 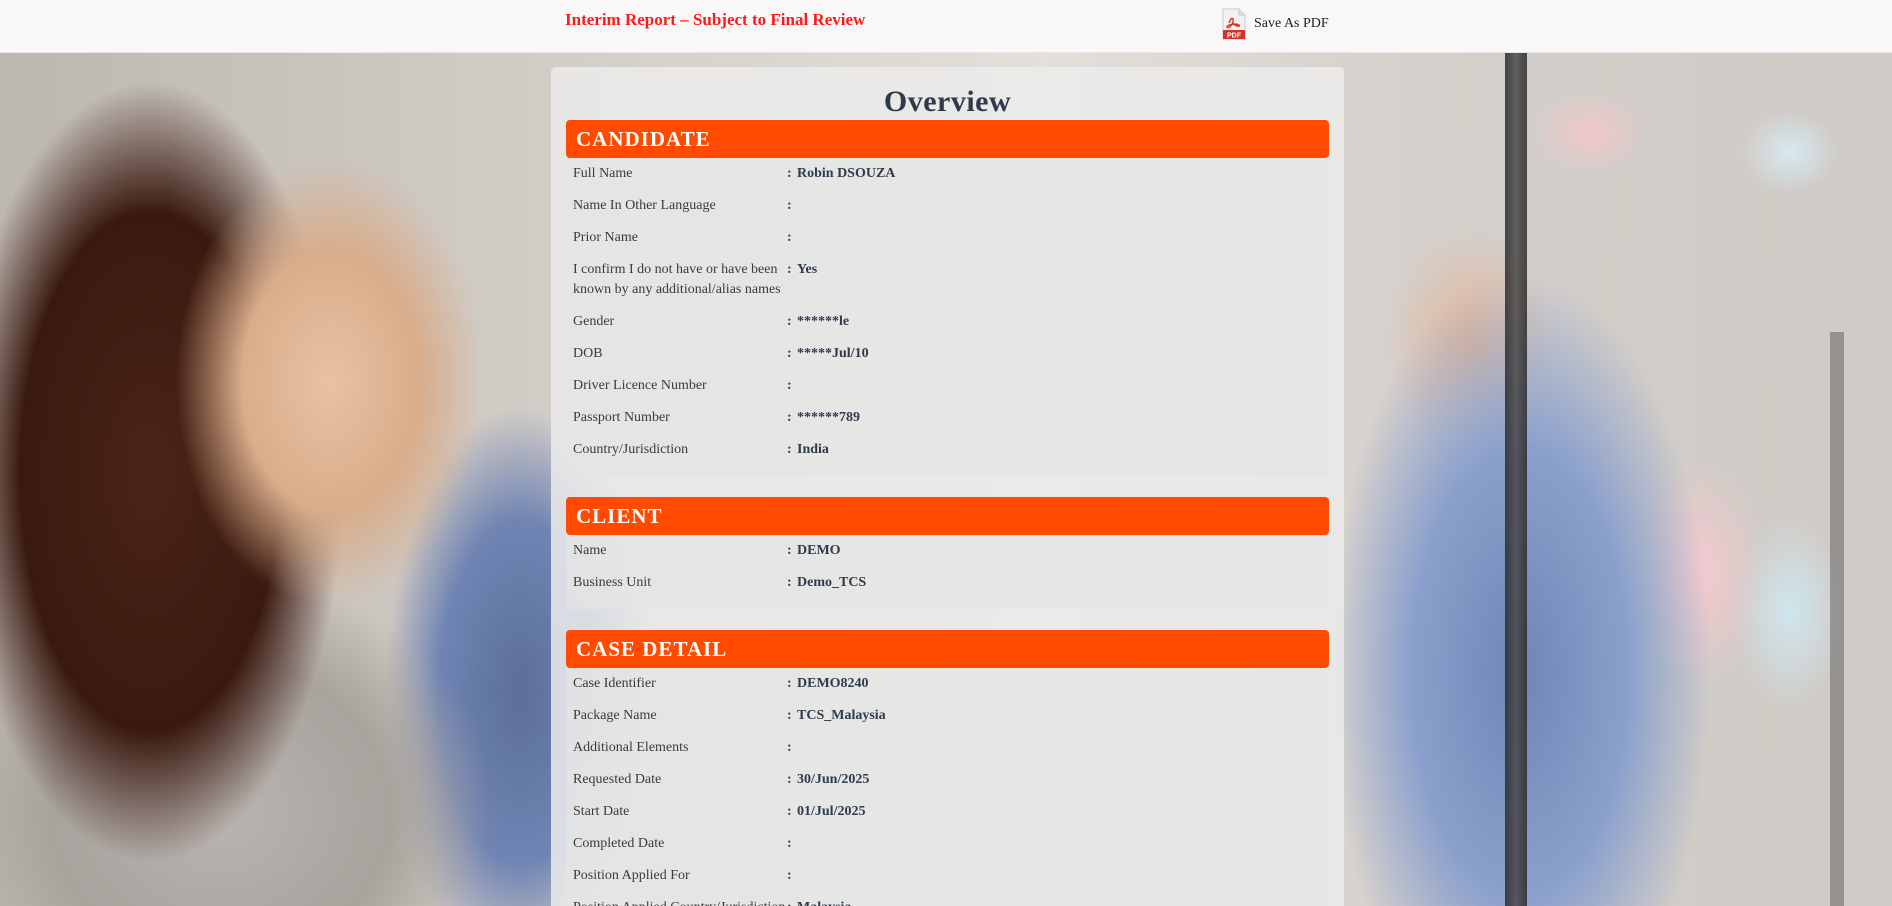 I want to click on detail-row-start-date: Start Date : 01/Jul/2025, so click(x=947, y=818).